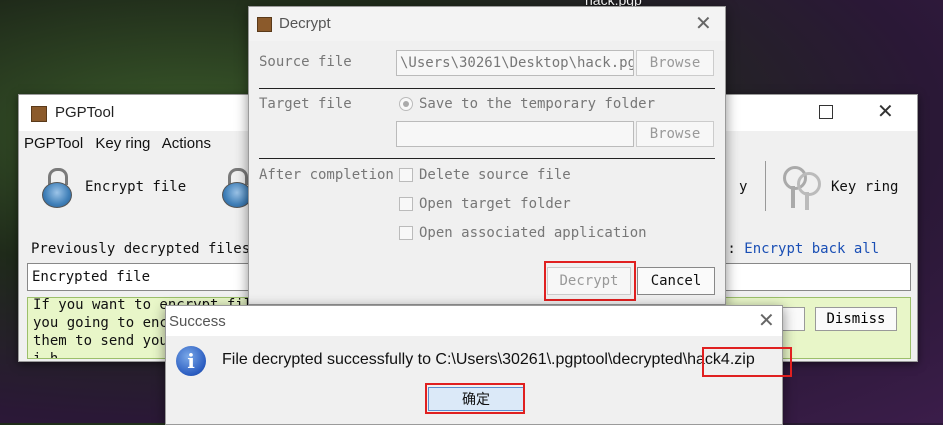  What do you see at coordinates (474, 321) in the screenshot?
I see `success-titlebar: Success ✕` at bounding box center [474, 321].